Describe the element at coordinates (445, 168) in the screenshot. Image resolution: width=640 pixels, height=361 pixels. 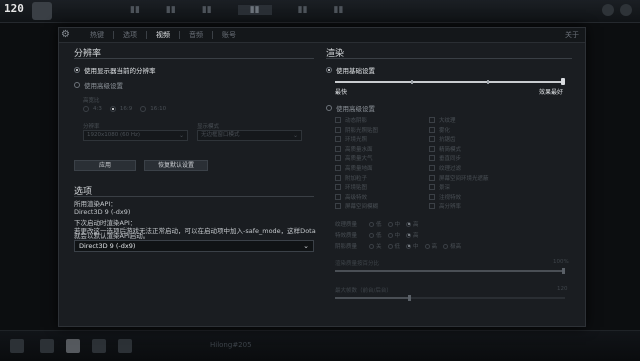
I see `right-checkbox-row: 纹理过滤` at that location.